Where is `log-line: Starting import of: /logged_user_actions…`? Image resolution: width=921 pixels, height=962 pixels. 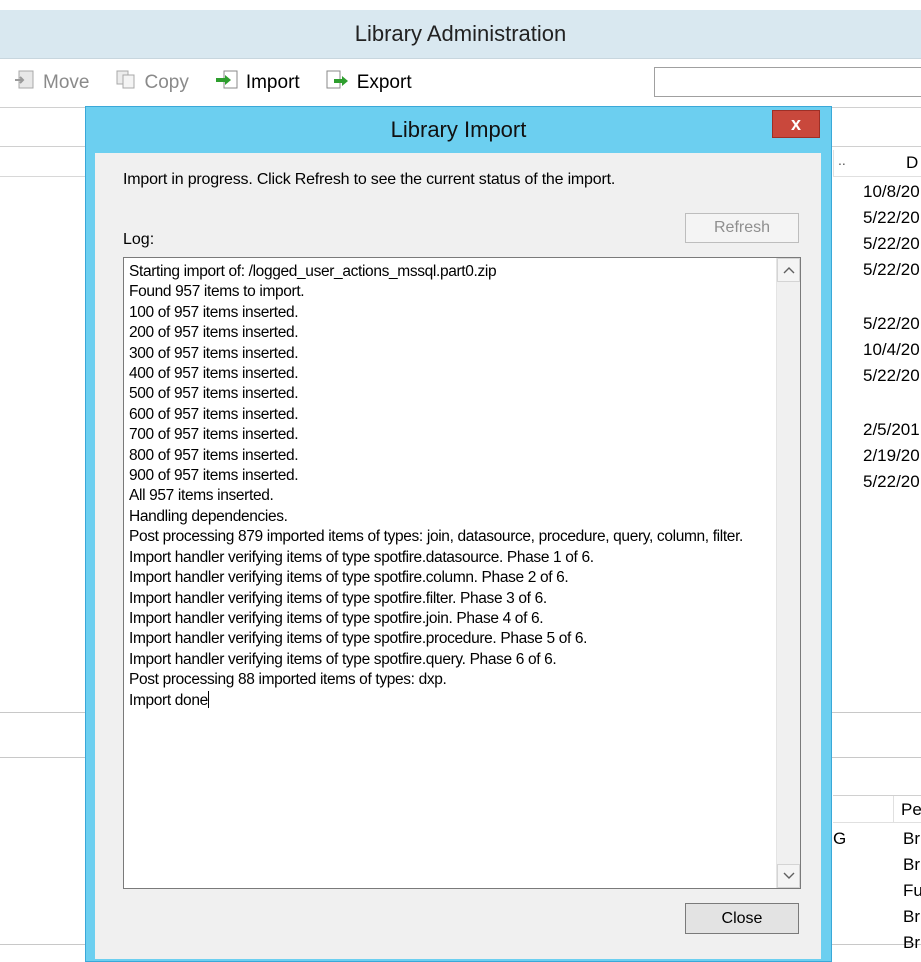 log-line: Starting import of: /logged_user_actions… is located at coordinates (313, 271).